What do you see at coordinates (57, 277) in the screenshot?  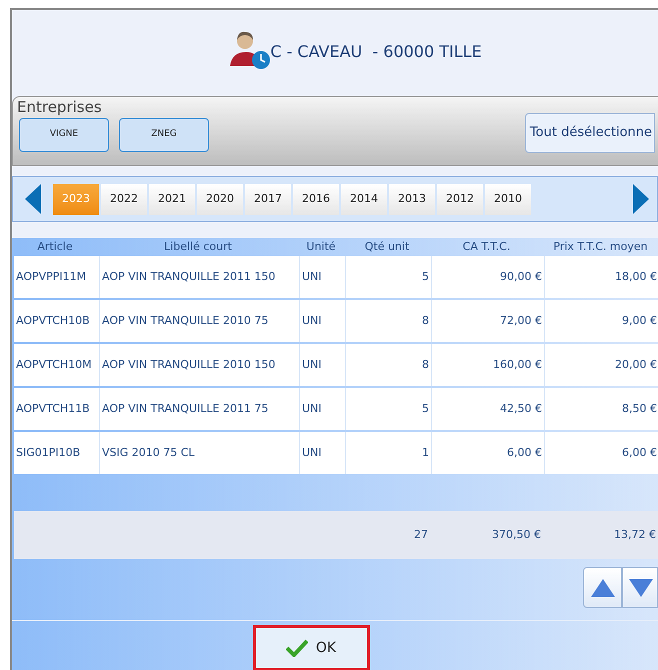 I see `table-cell: AOPVPPI11M` at bounding box center [57, 277].